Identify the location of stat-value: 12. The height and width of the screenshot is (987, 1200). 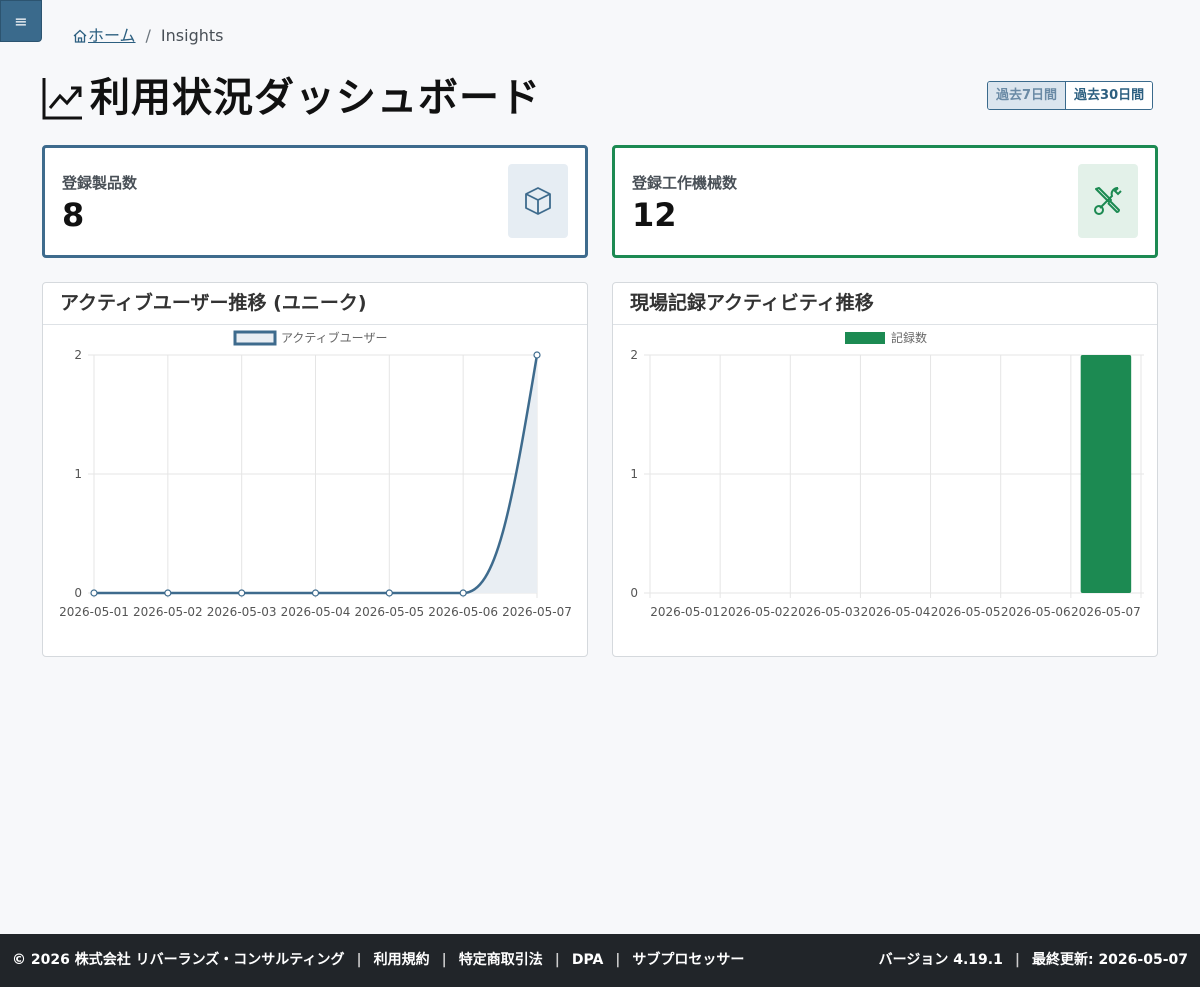
(654, 215).